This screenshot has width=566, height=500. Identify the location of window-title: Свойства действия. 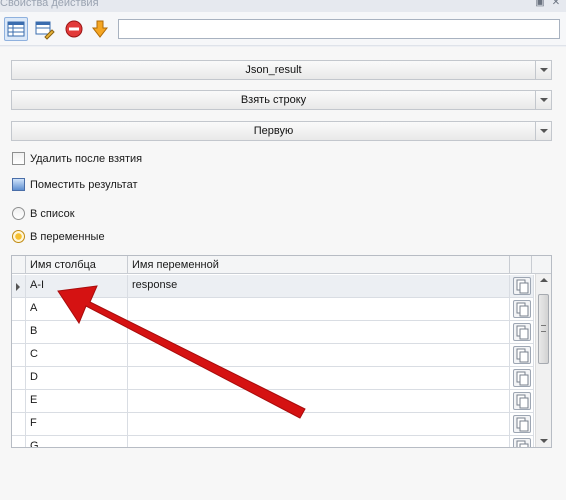
(49, 4).